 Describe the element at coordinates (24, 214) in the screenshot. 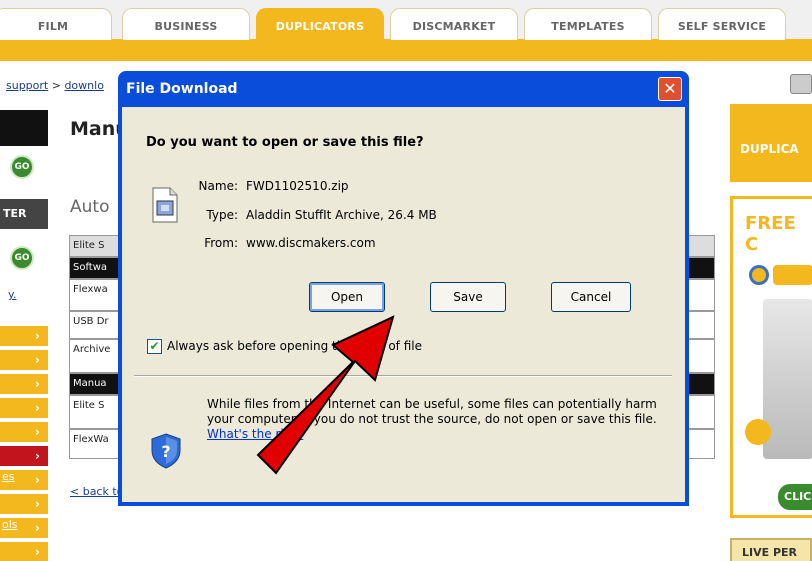

I see `left-nav-heading: TER` at that location.